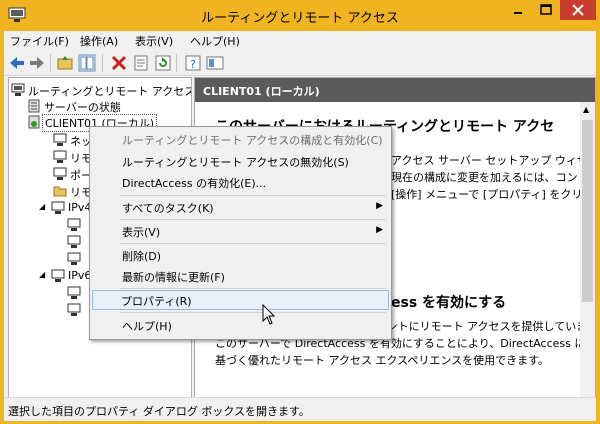 The height and width of the screenshot is (424, 600). What do you see at coordinates (493, 160) in the screenshot?
I see `details-line: アクセス サーバー セットアップ ウィザー` at bounding box center [493, 160].